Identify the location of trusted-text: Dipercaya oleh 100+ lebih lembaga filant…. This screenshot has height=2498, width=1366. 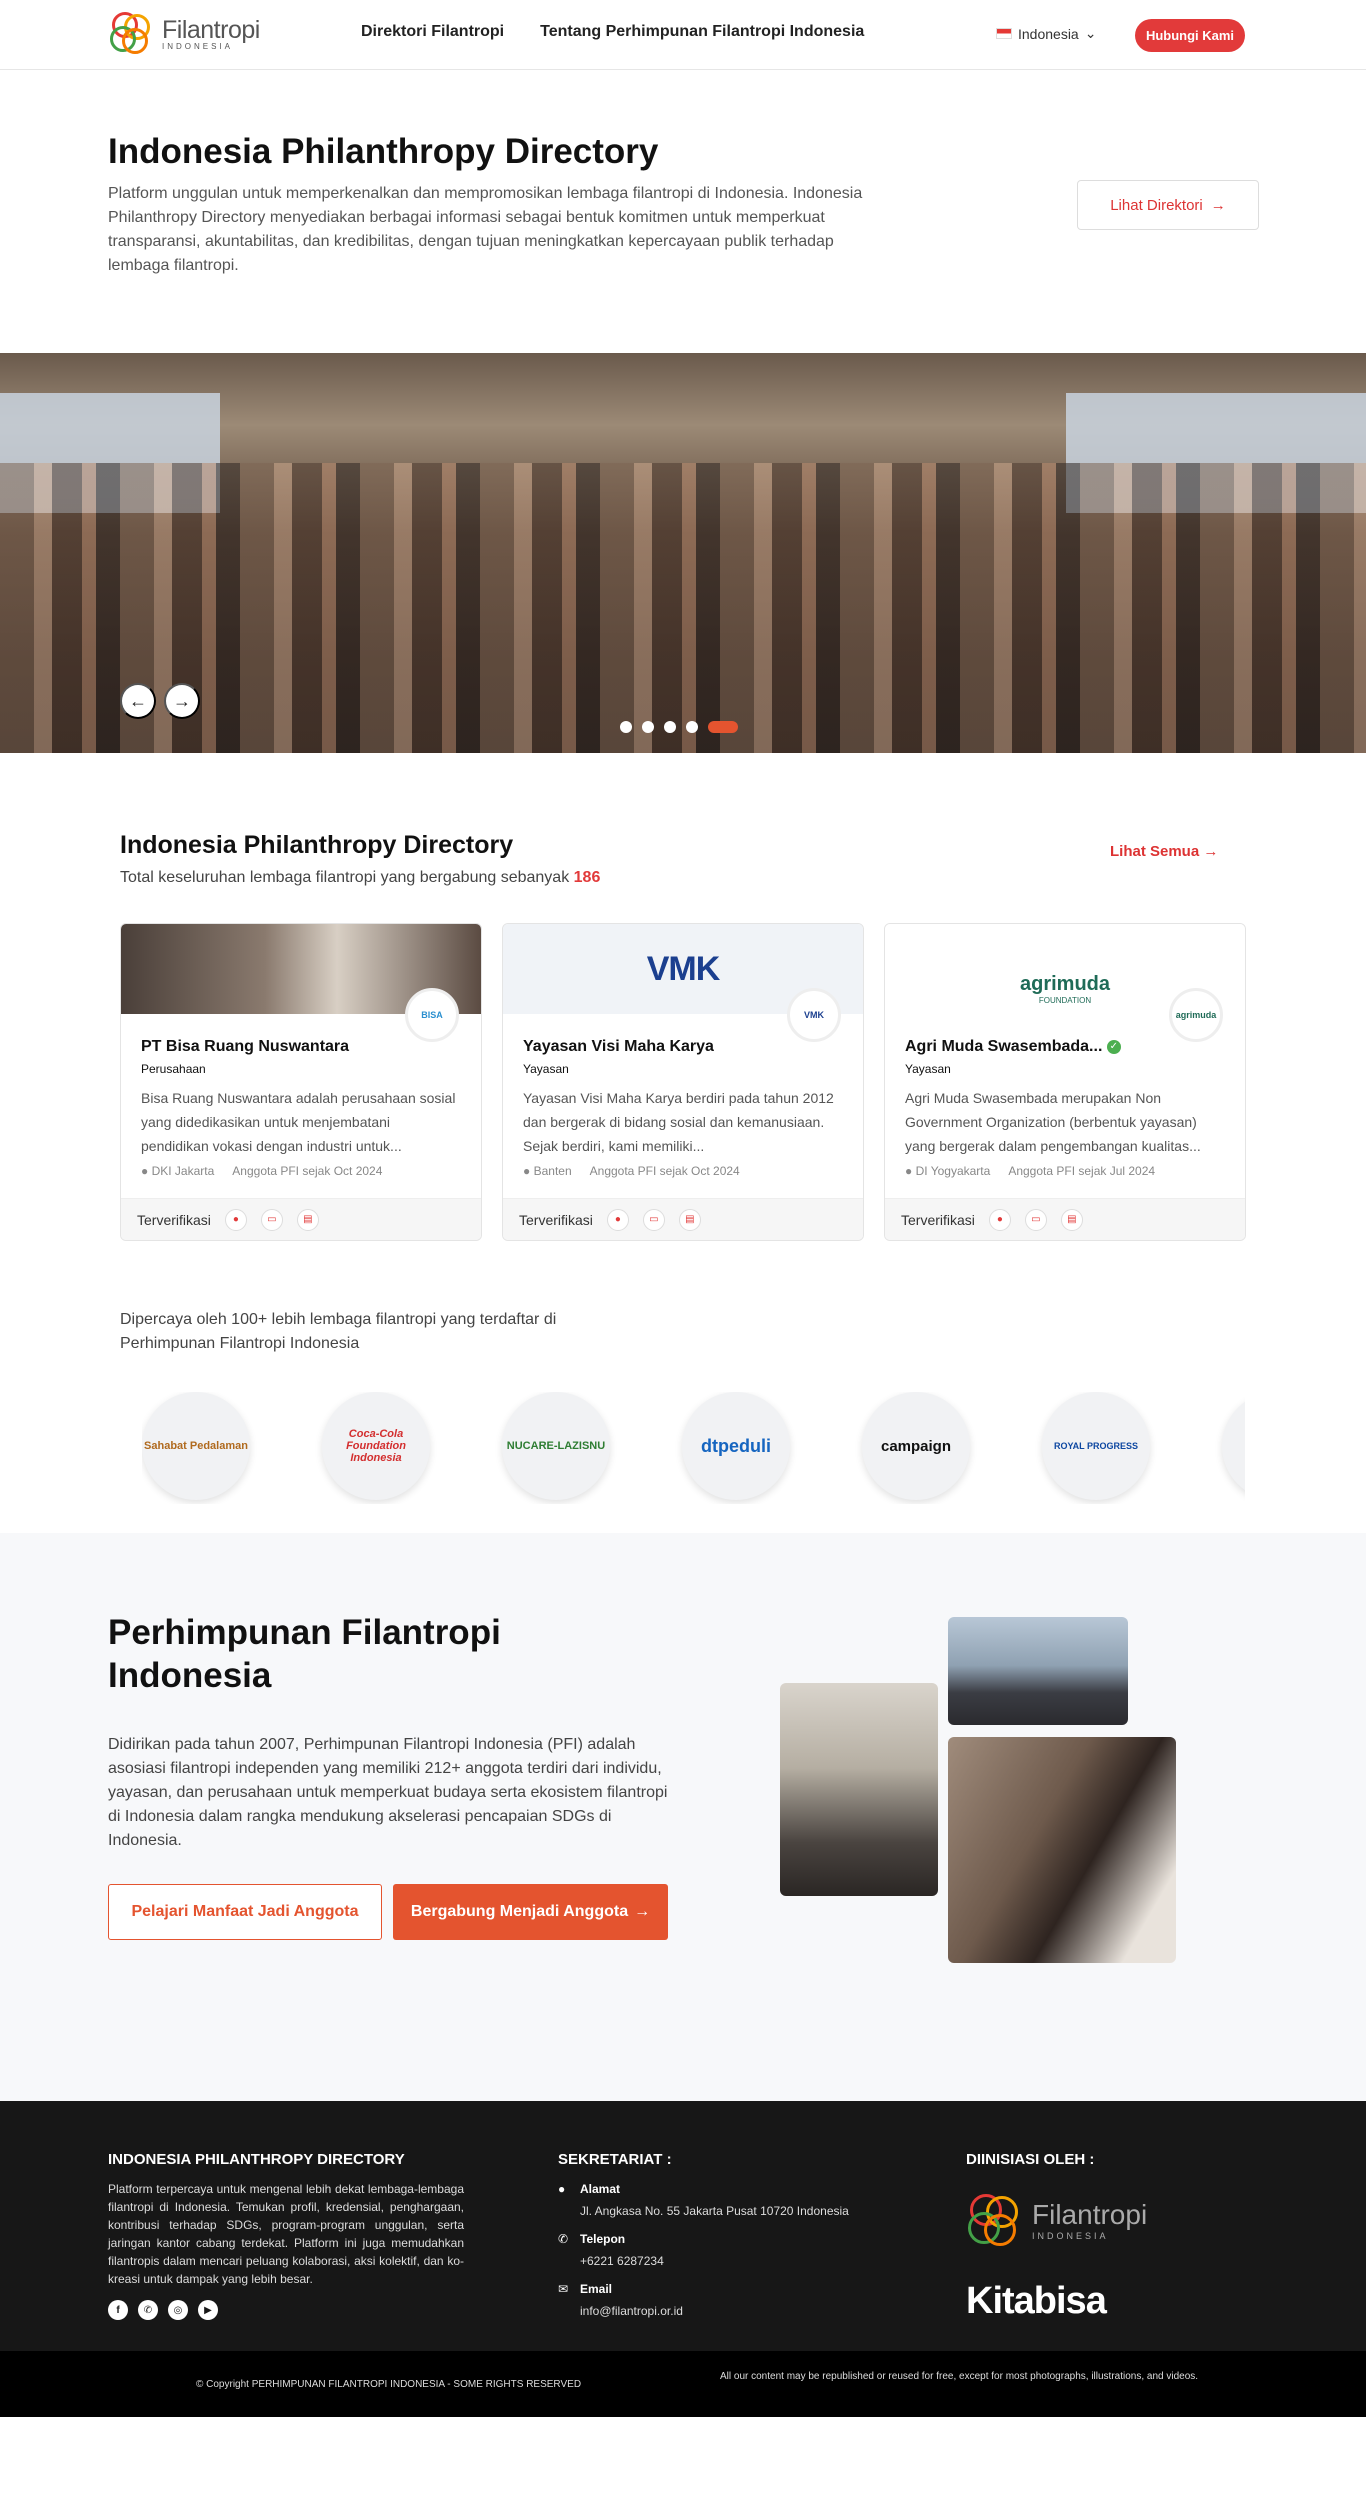
(338, 1331).